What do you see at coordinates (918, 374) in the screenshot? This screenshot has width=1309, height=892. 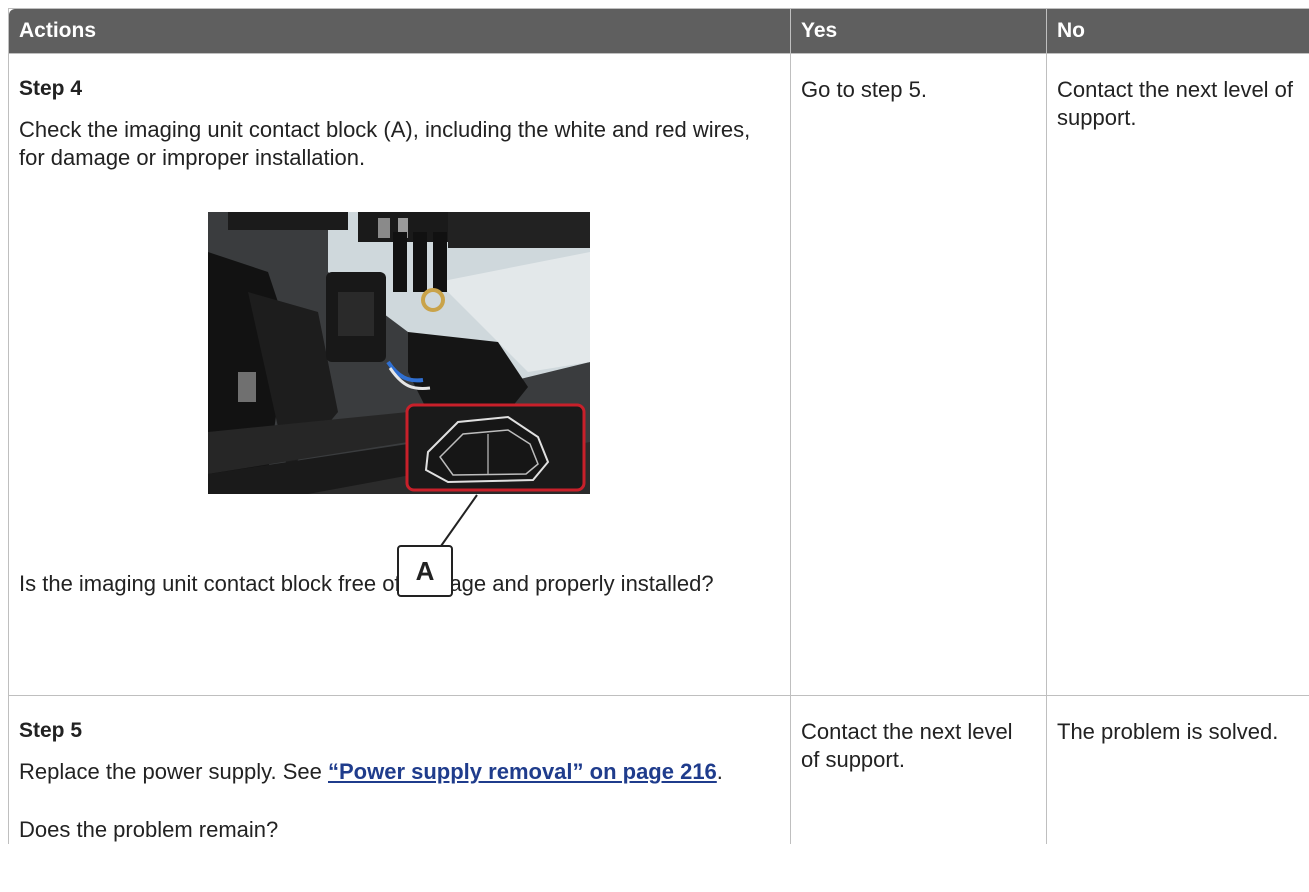 I see `step4-yes-cell: Go to step 5.` at bounding box center [918, 374].